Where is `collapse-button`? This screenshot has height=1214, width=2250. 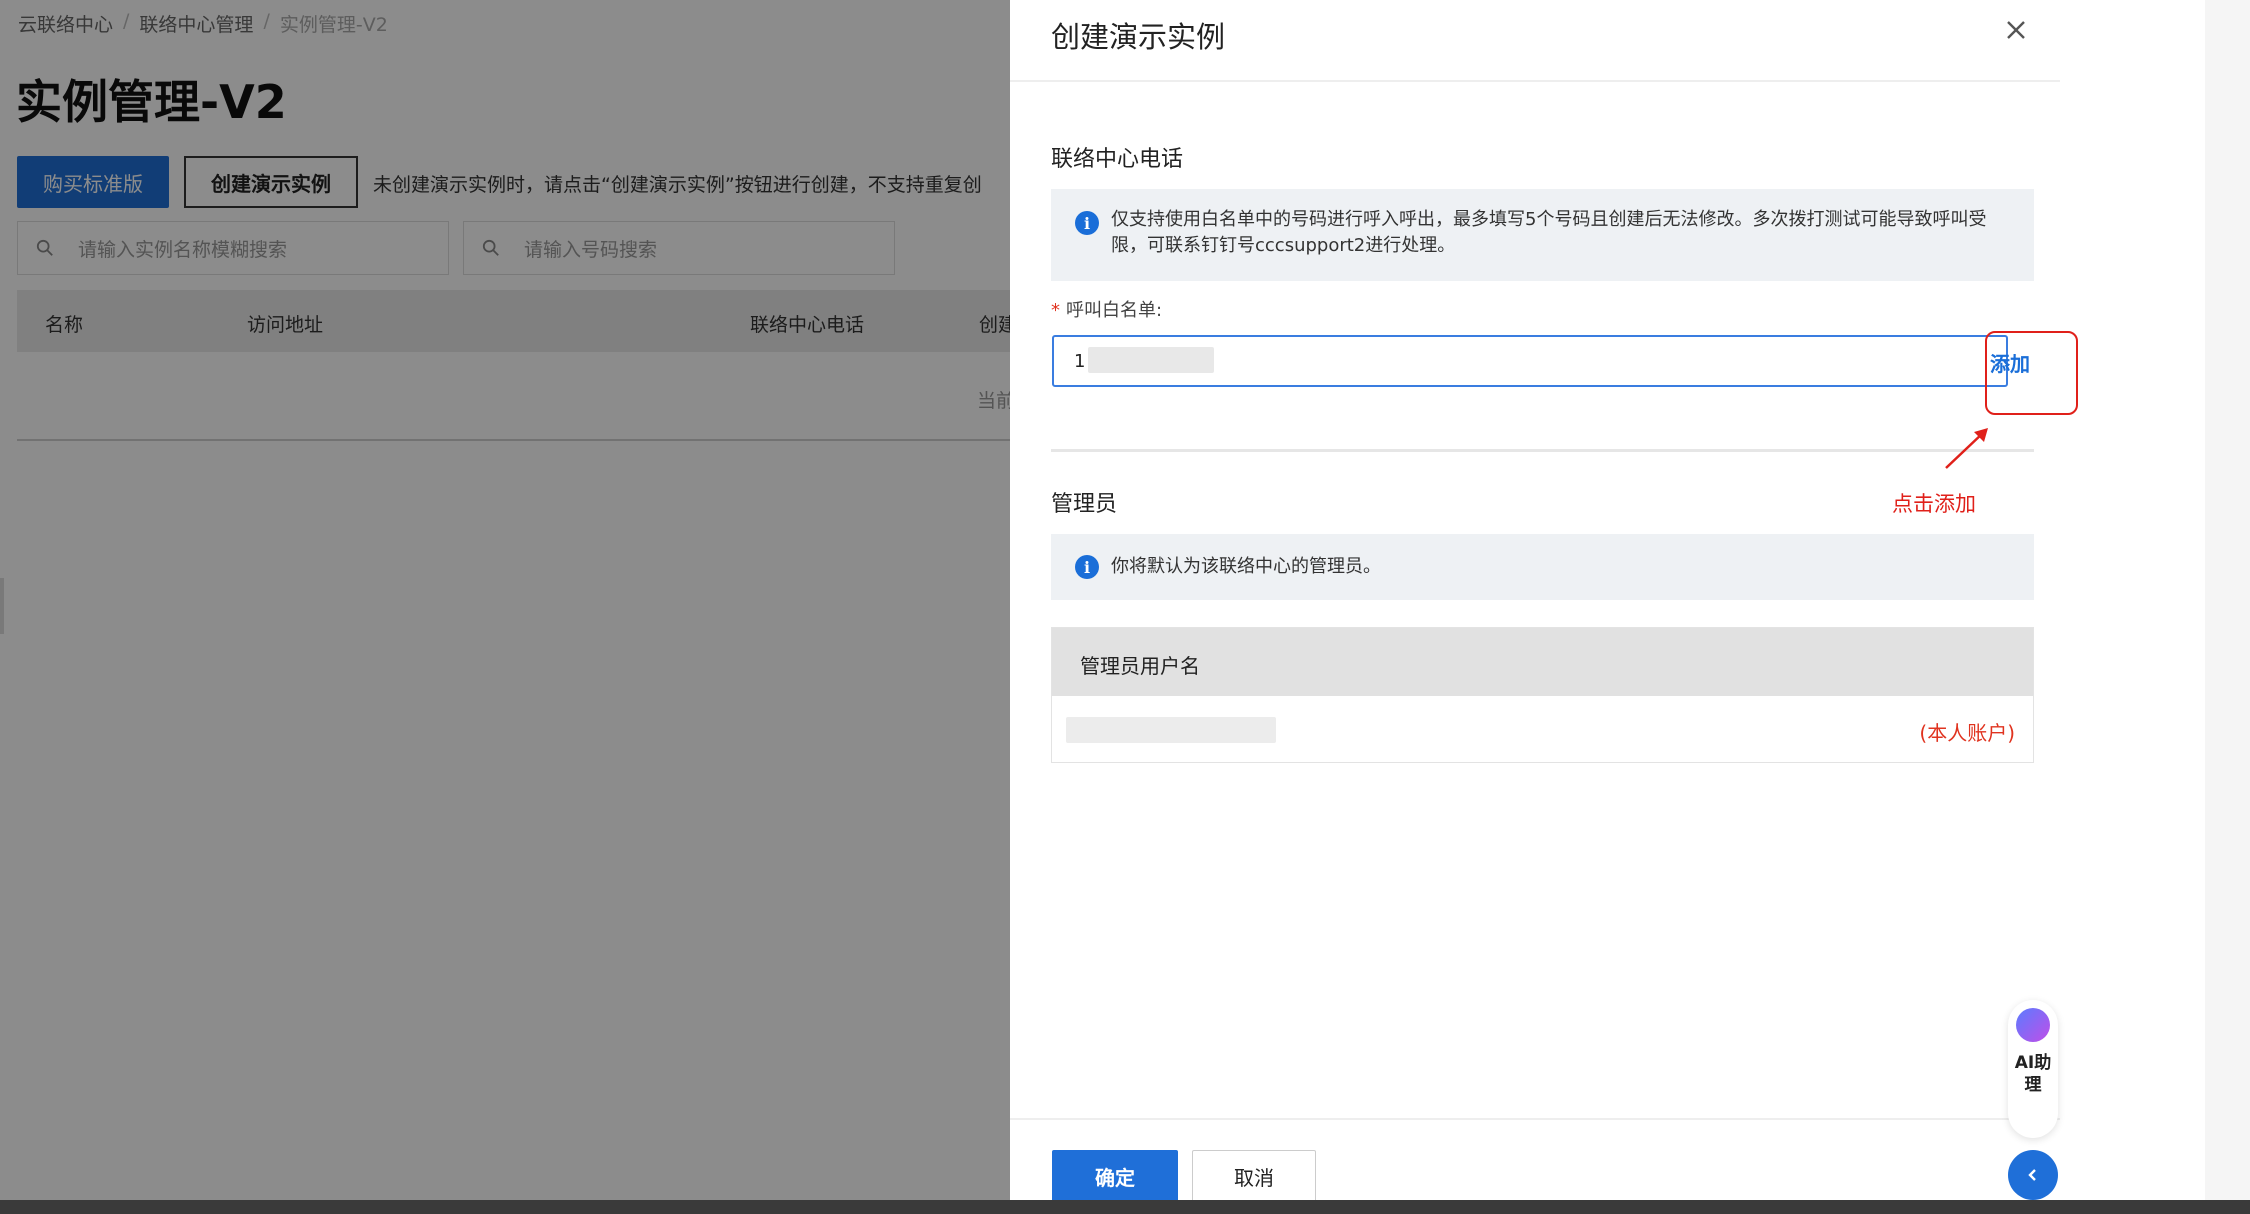 collapse-button is located at coordinates (2033, 1175).